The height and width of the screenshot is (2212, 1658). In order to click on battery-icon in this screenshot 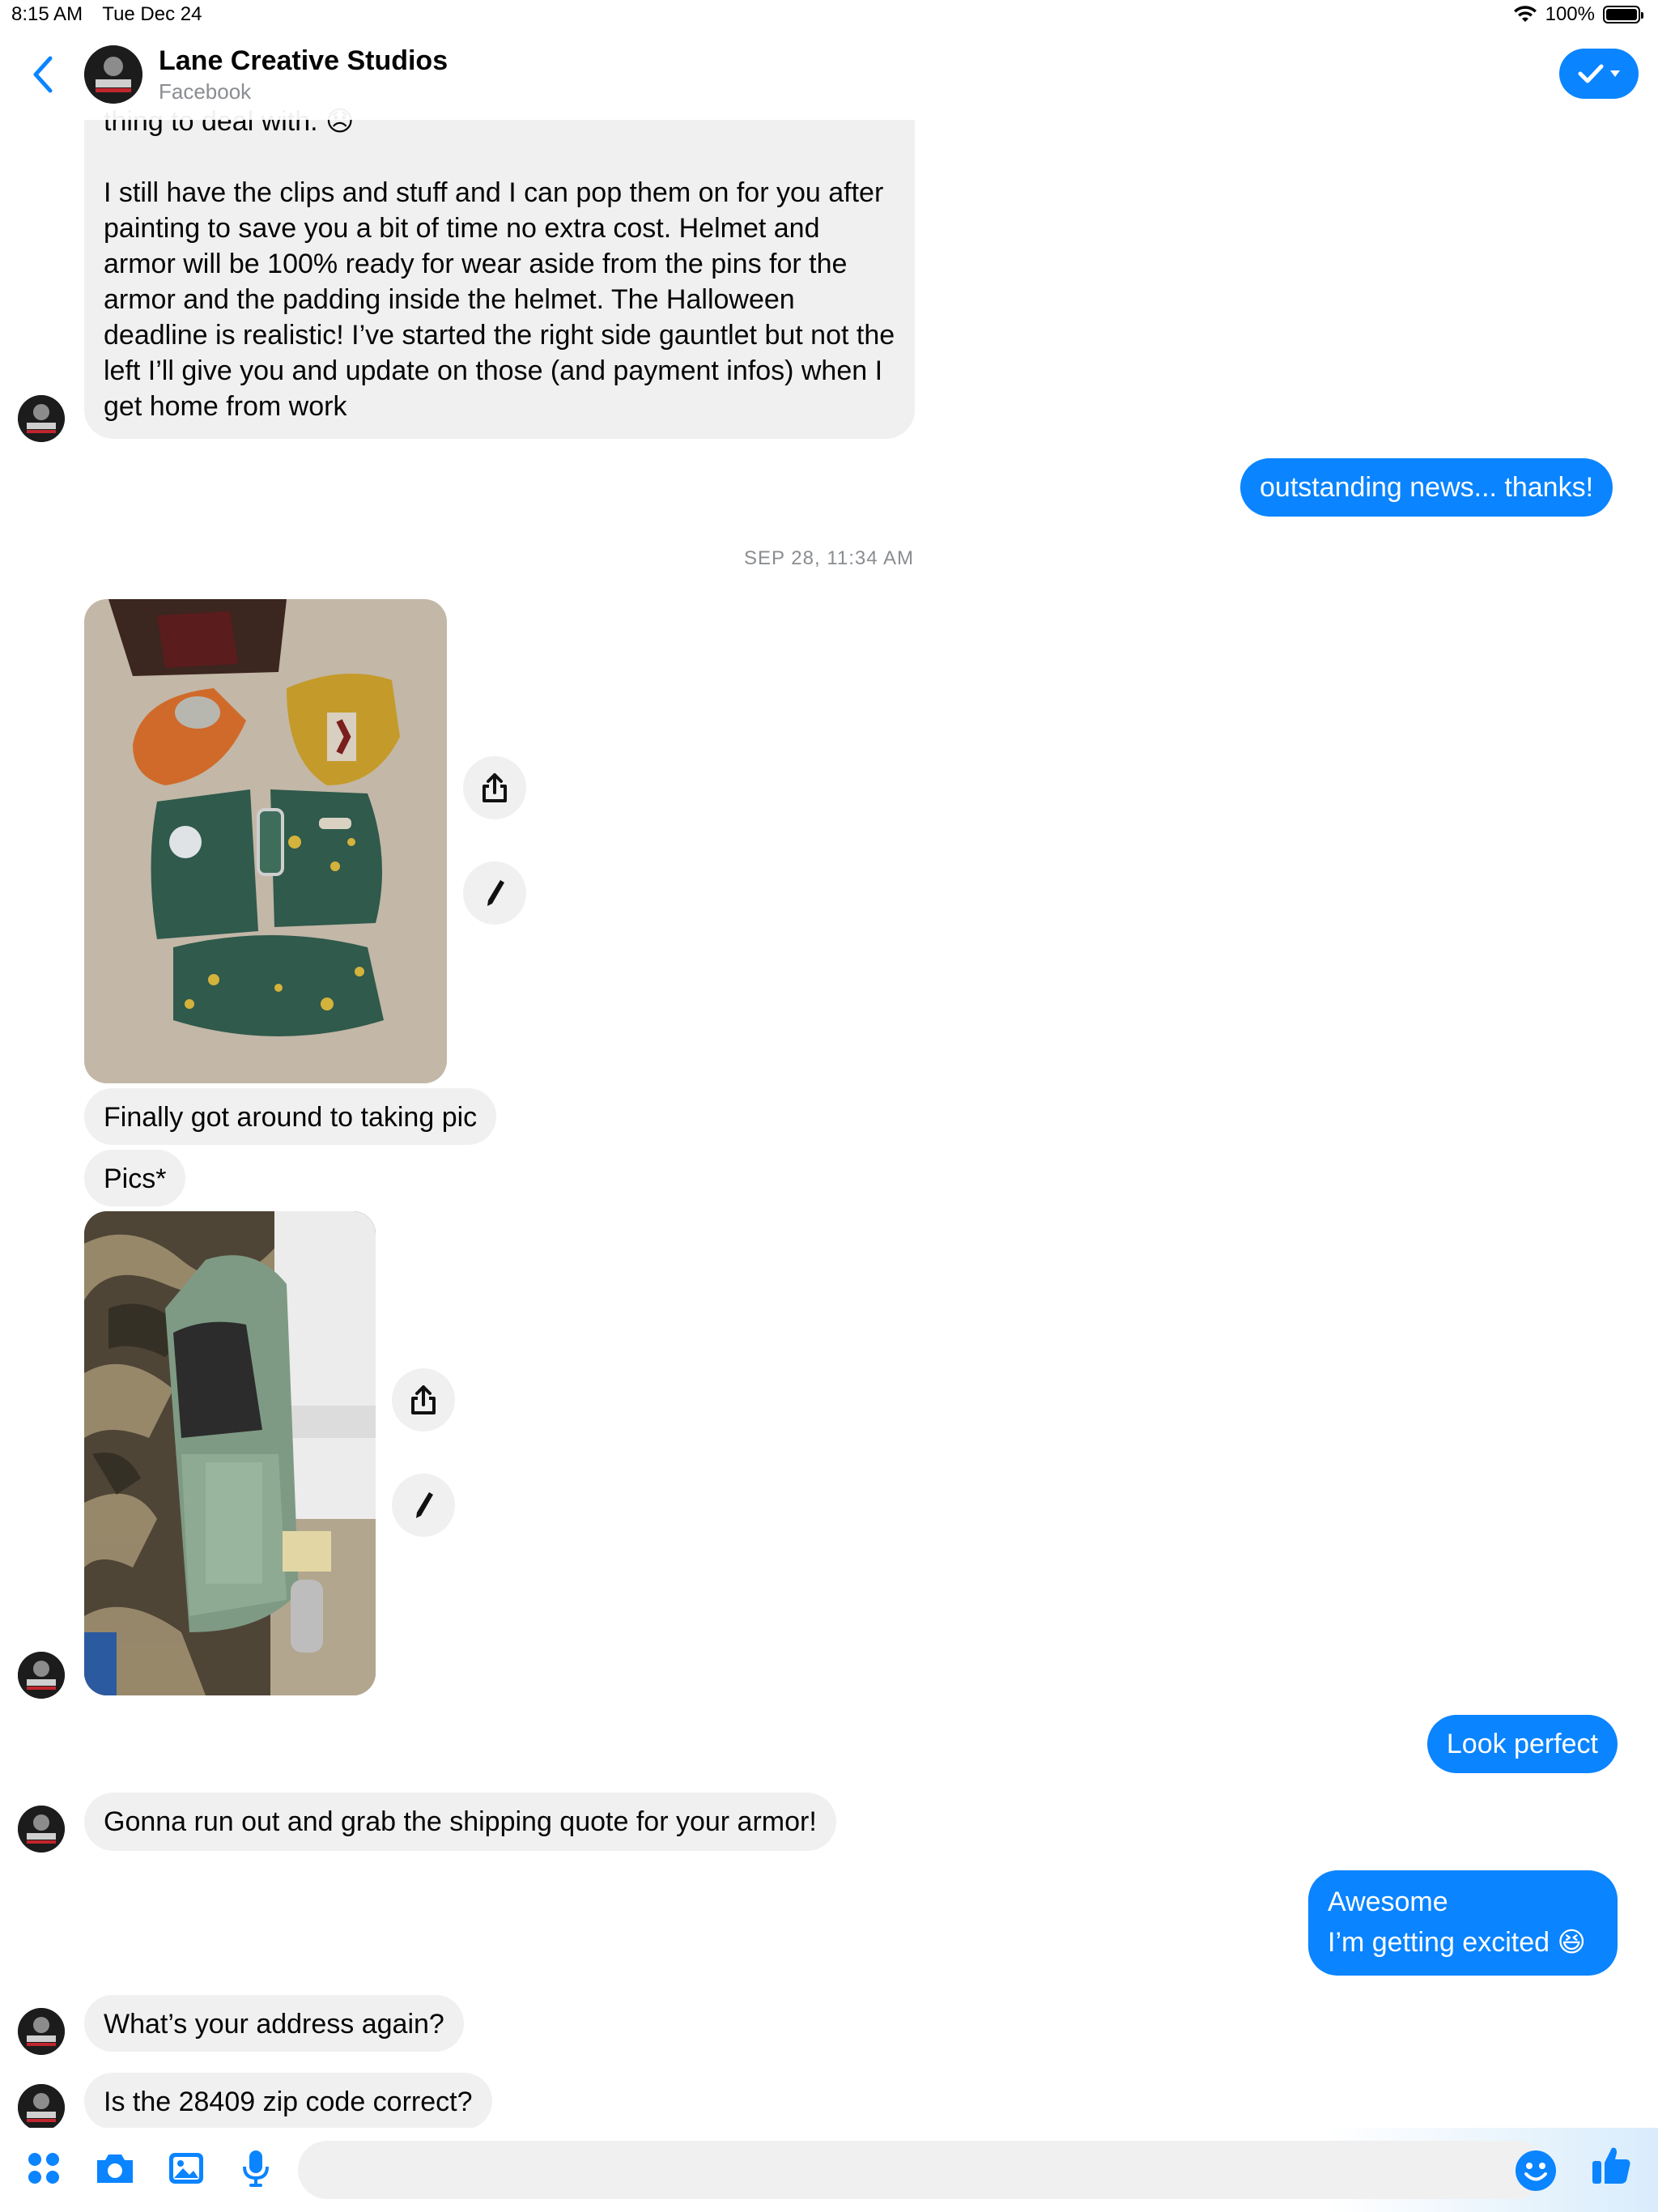, I will do `click(1623, 14)`.